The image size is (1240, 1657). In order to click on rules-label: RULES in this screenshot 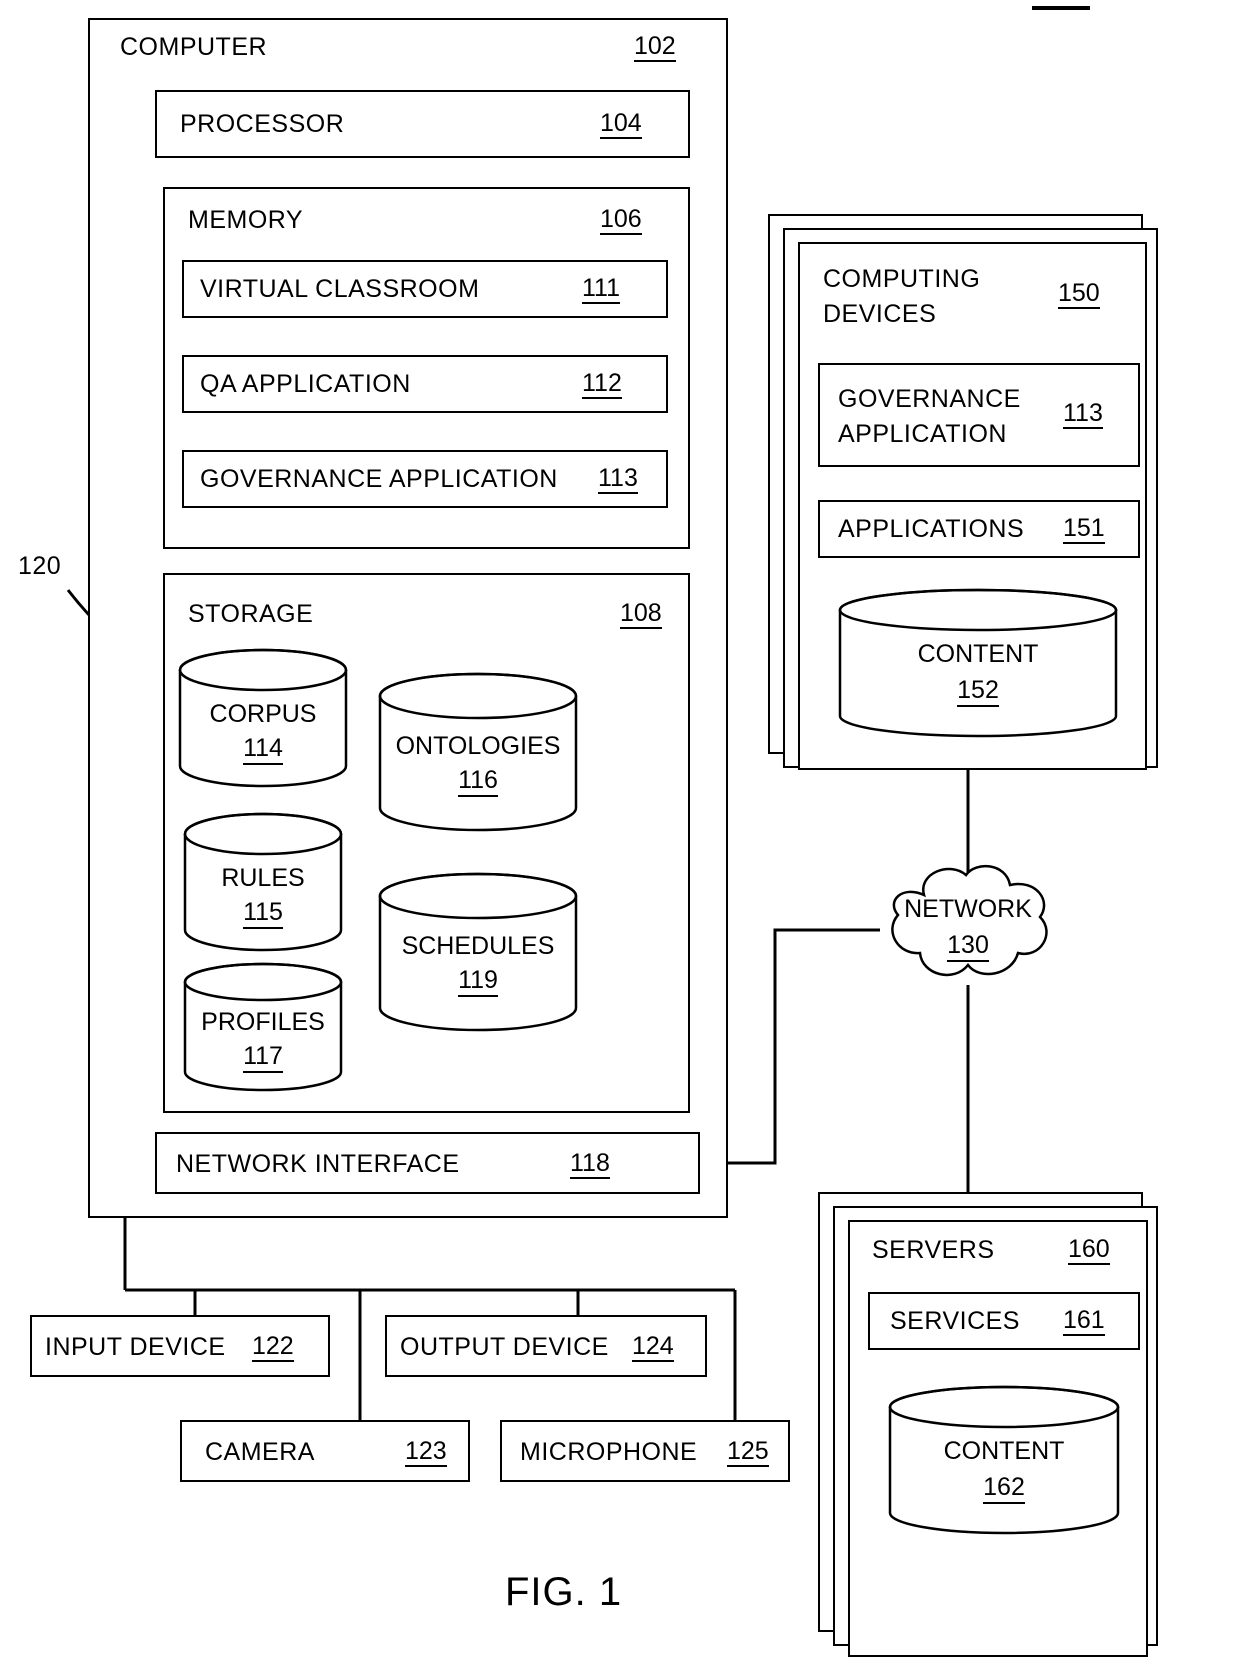, I will do `click(263, 878)`.